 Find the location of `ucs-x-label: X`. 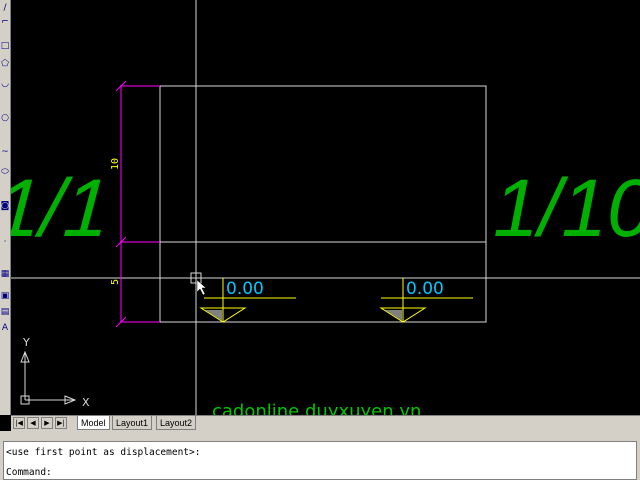

ucs-x-label: X is located at coordinates (86, 402).